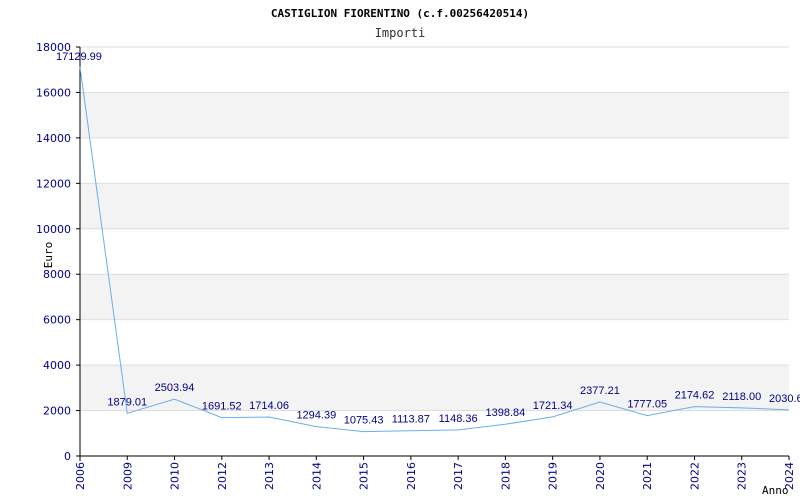 This screenshot has width=800, height=500. Describe the element at coordinates (79, 57) in the screenshot. I see `data-label: 17129.99` at that location.